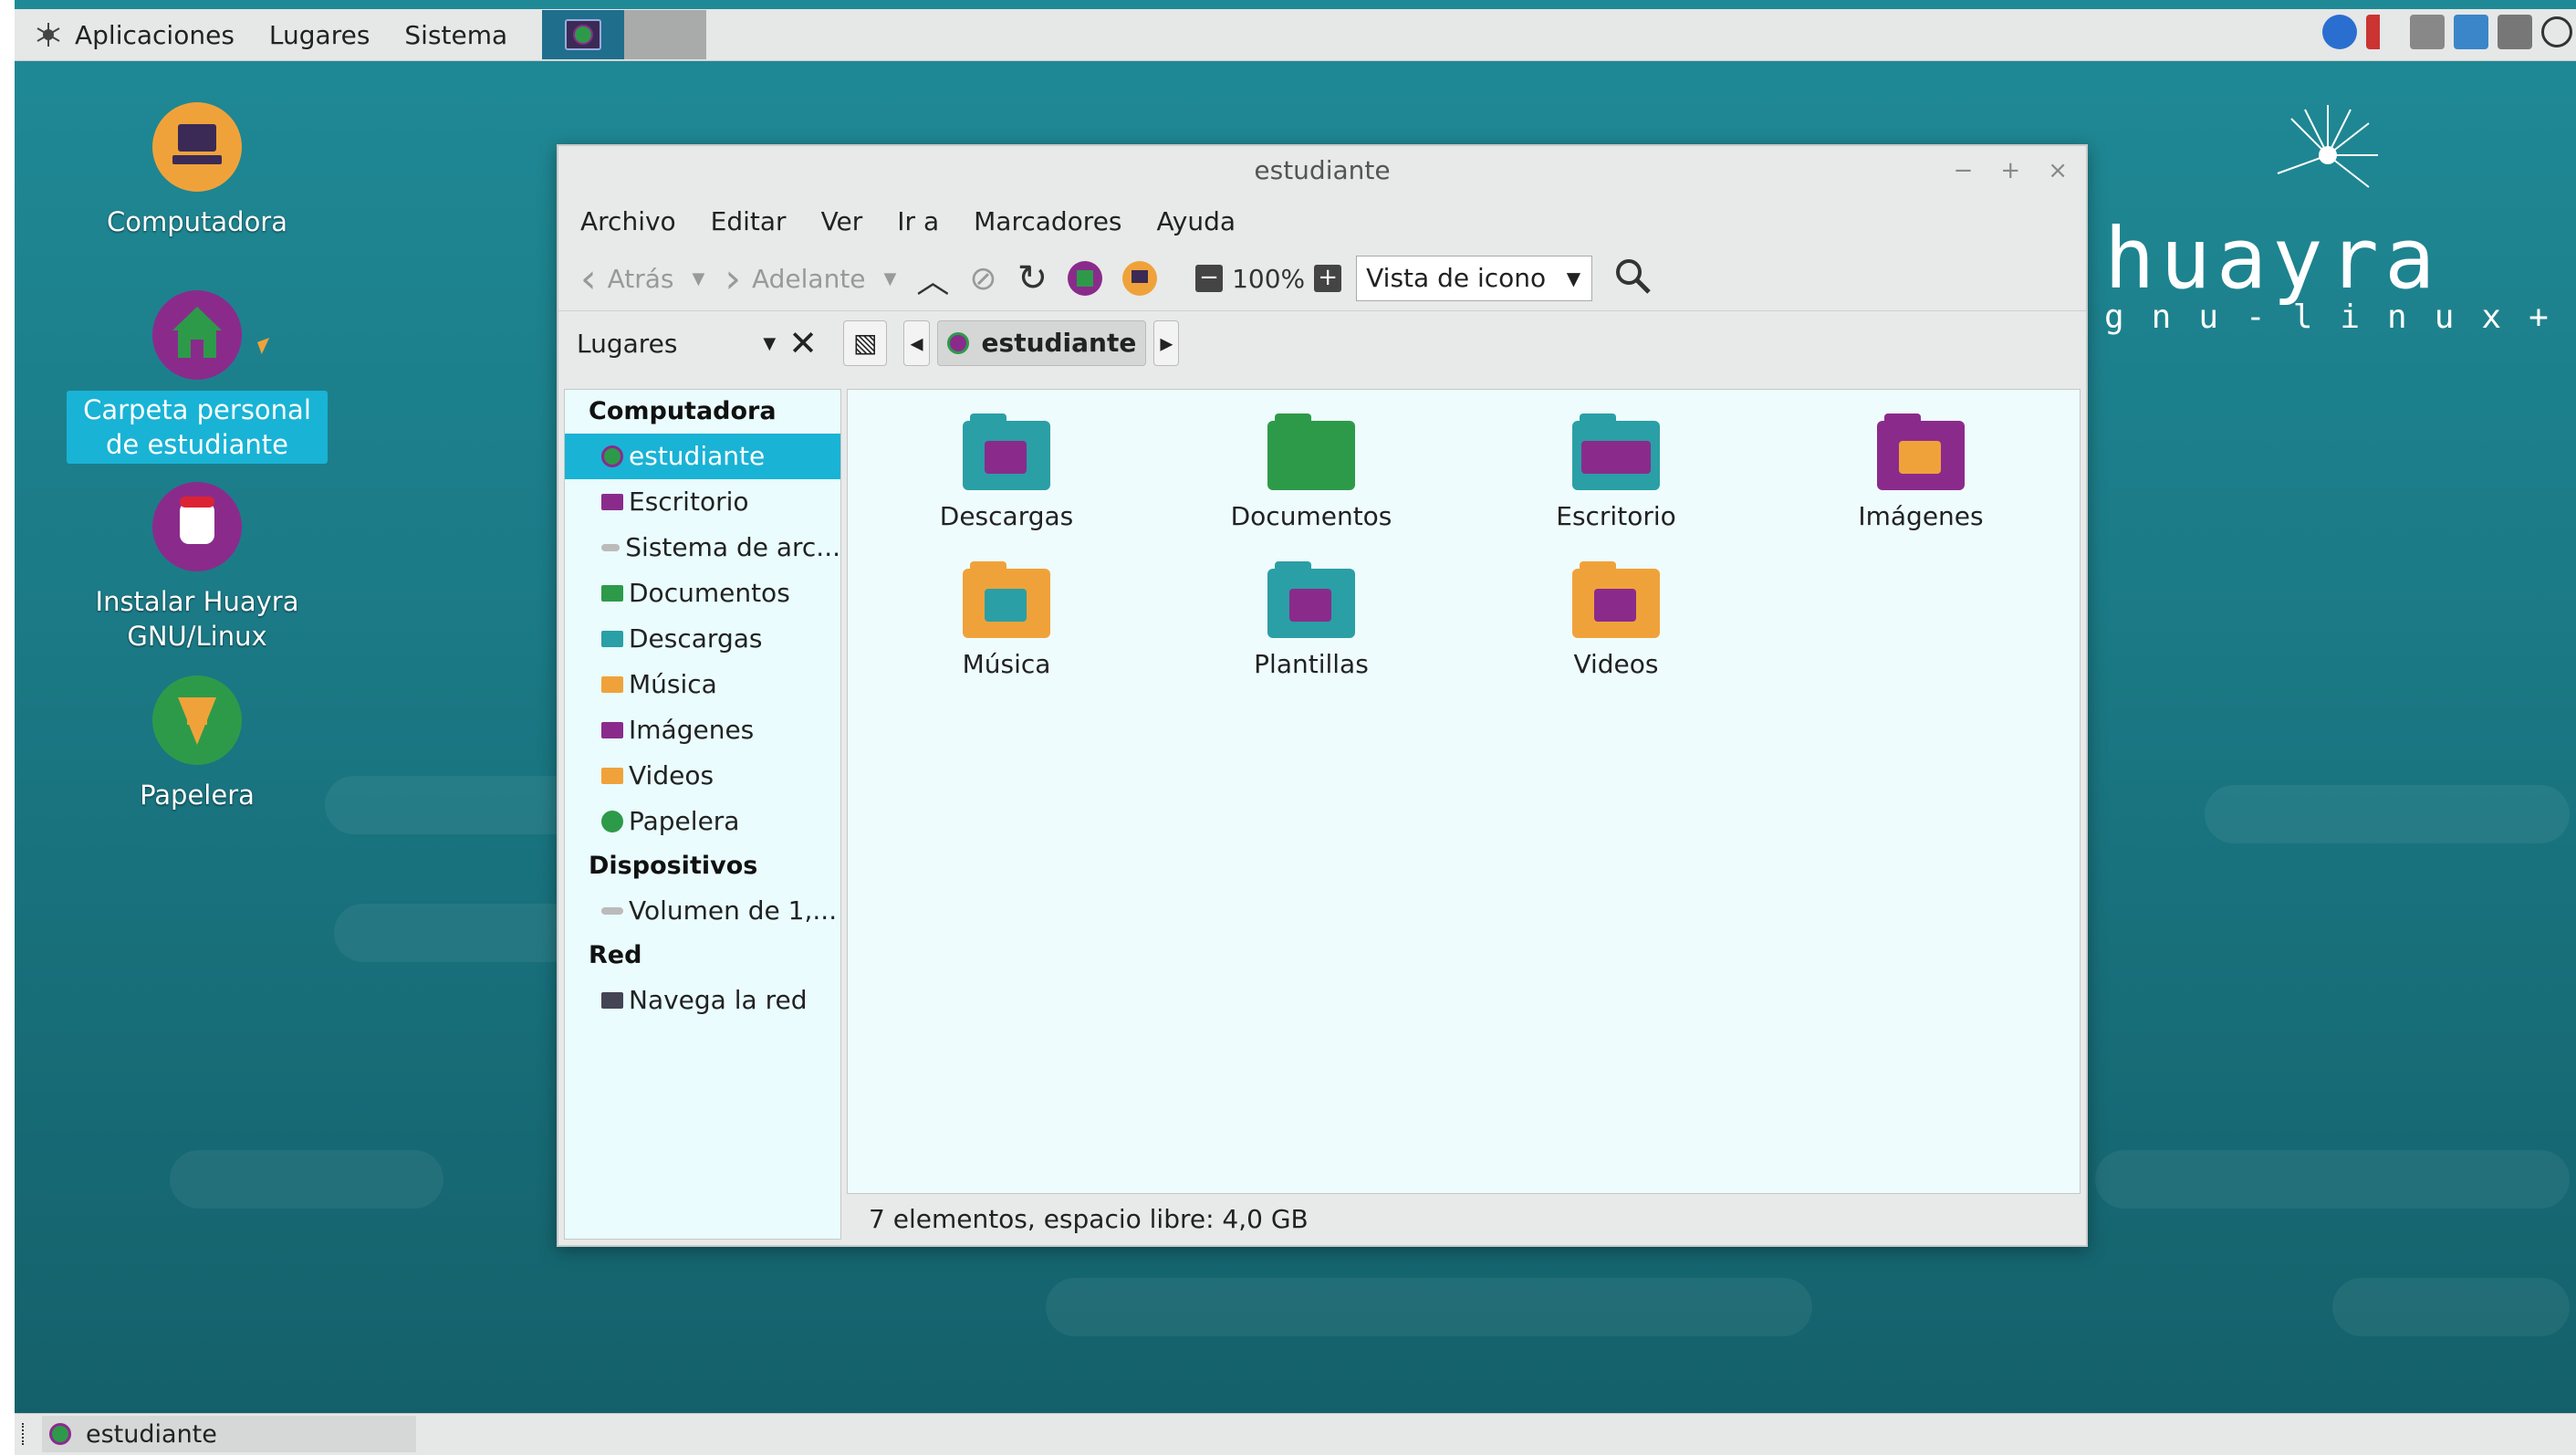 This screenshot has height=1455, width=2576. What do you see at coordinates (2471, 32) in the screenshot?
I see `update-icon` at bounding box center [2471, 32].